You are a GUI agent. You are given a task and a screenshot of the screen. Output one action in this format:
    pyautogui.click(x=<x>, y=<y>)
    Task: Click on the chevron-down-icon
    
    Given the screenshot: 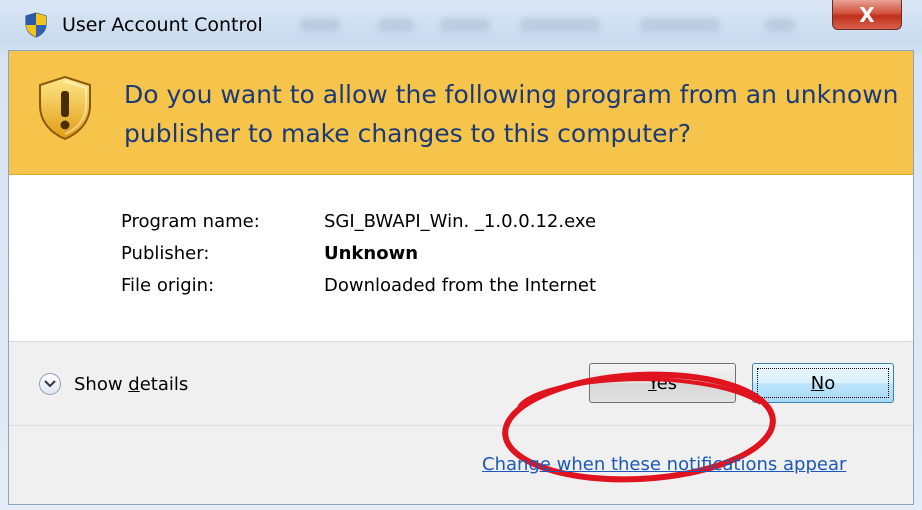 What is the action you would take?
    pyautogui.click(x=50, y=384)
    